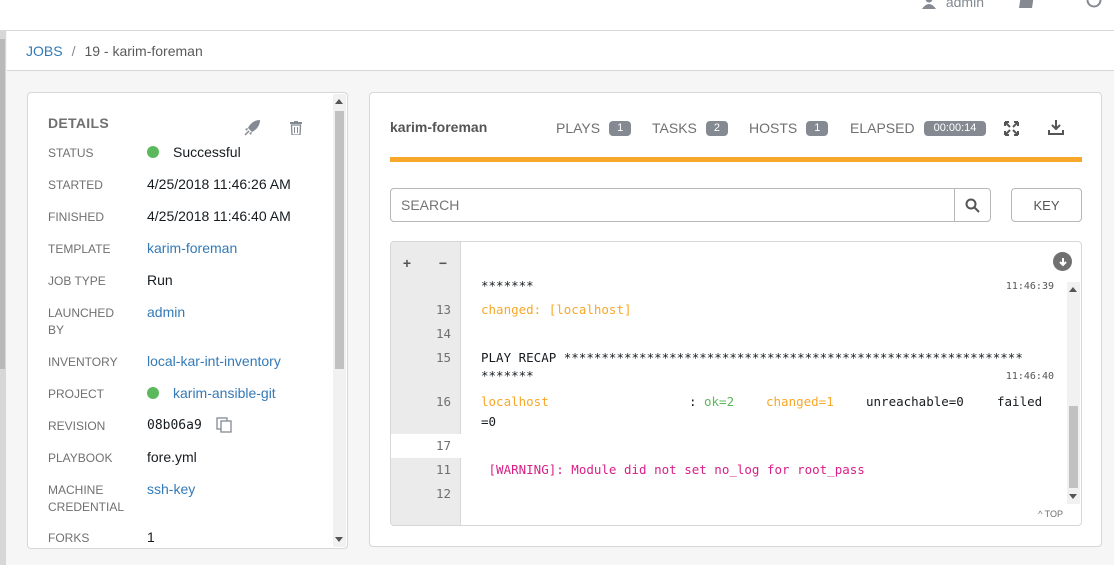  What do you see at coordinates (915, 401) in the screenshot?
I see `recap-unreachable: unreachable=0` at bounding box center [915, 401].